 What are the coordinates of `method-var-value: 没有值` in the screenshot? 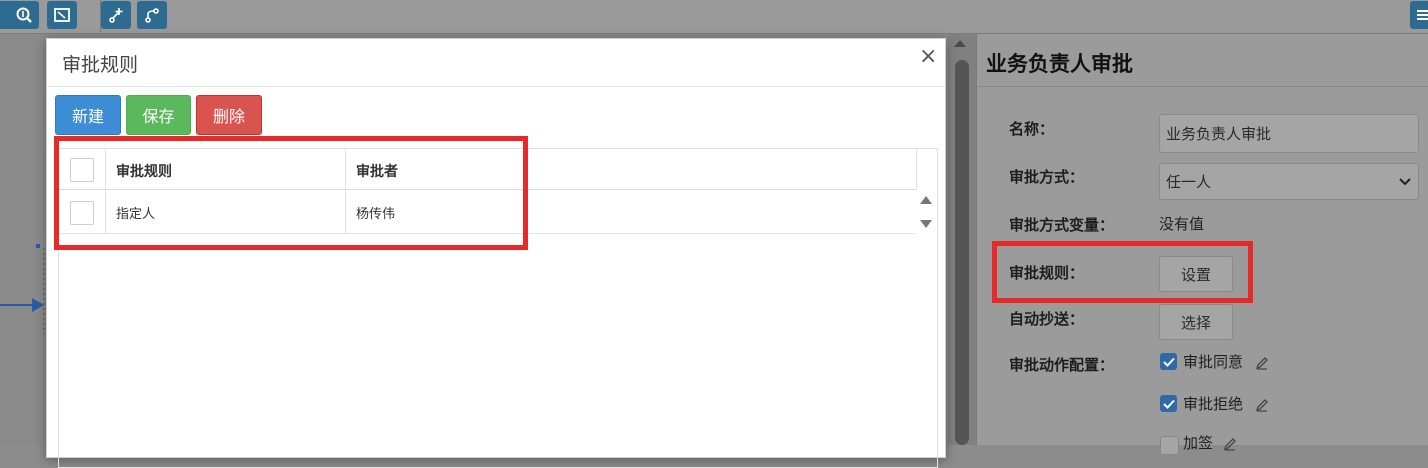 It's located at (1182, 224).